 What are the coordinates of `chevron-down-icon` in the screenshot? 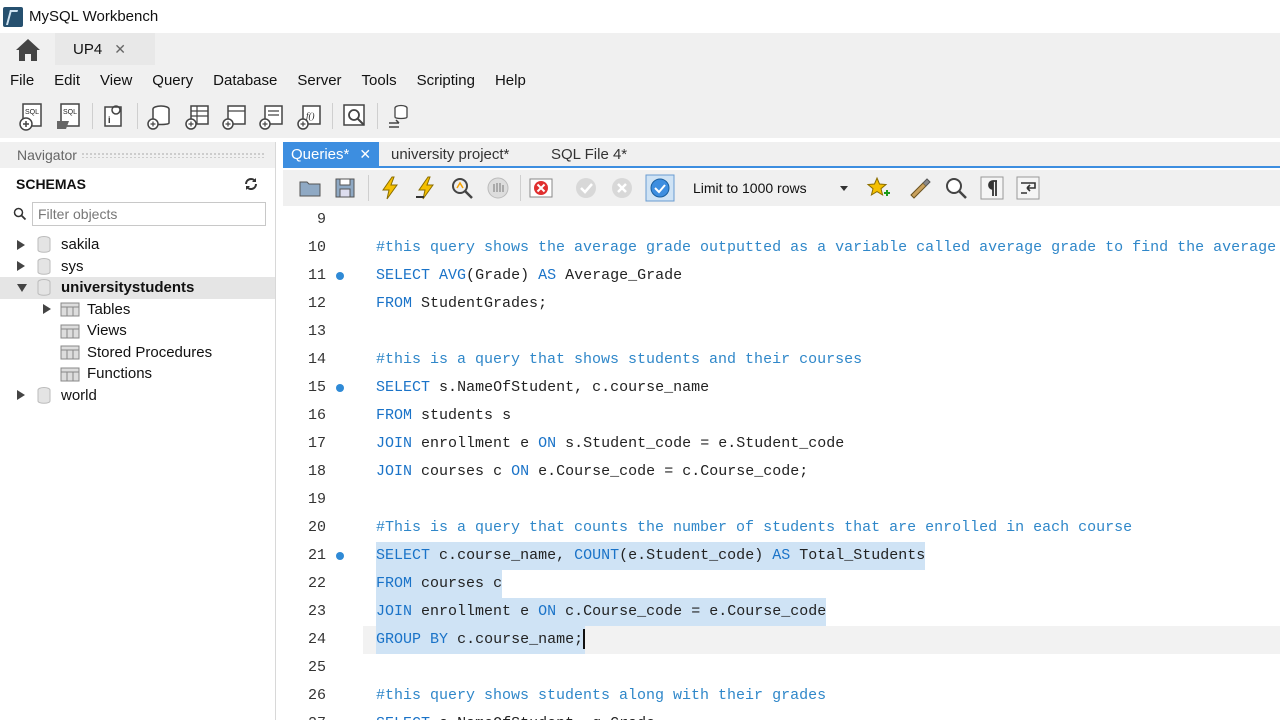 It's located at (844, 188).